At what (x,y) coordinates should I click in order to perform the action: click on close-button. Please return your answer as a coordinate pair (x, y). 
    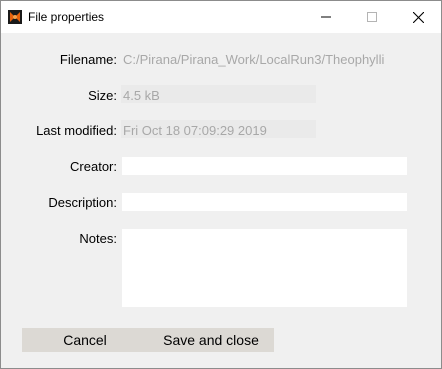
    Looking at the image, I should click on (418, 17).